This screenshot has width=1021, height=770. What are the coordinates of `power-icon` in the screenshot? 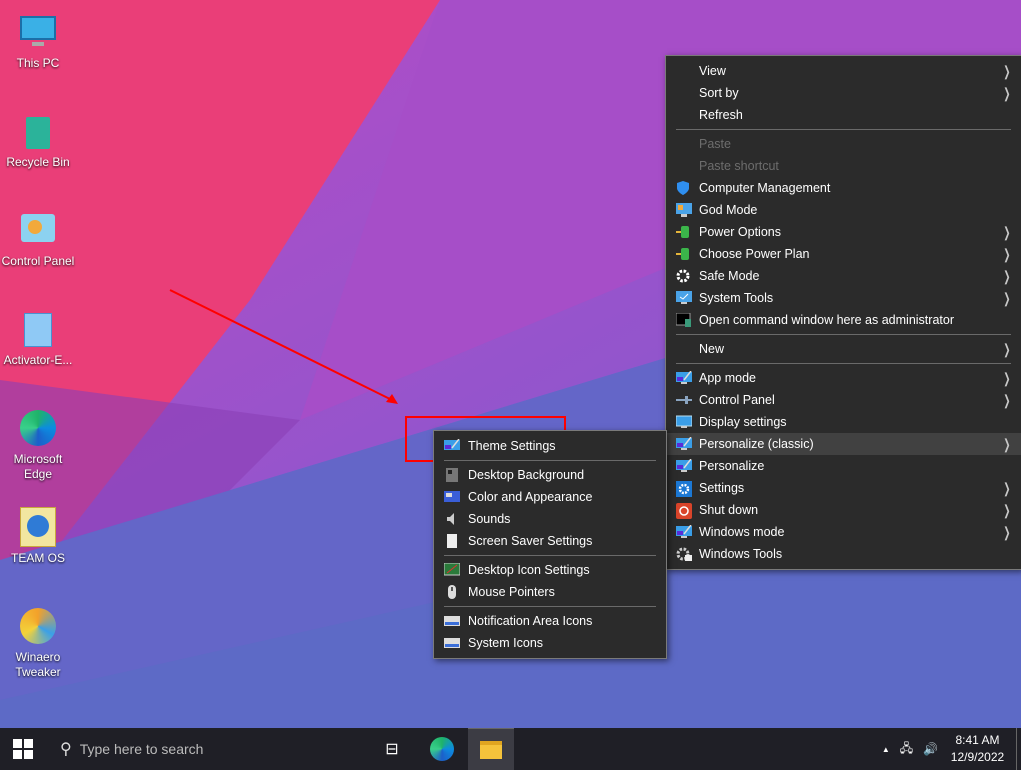 It's located at (684, 511).